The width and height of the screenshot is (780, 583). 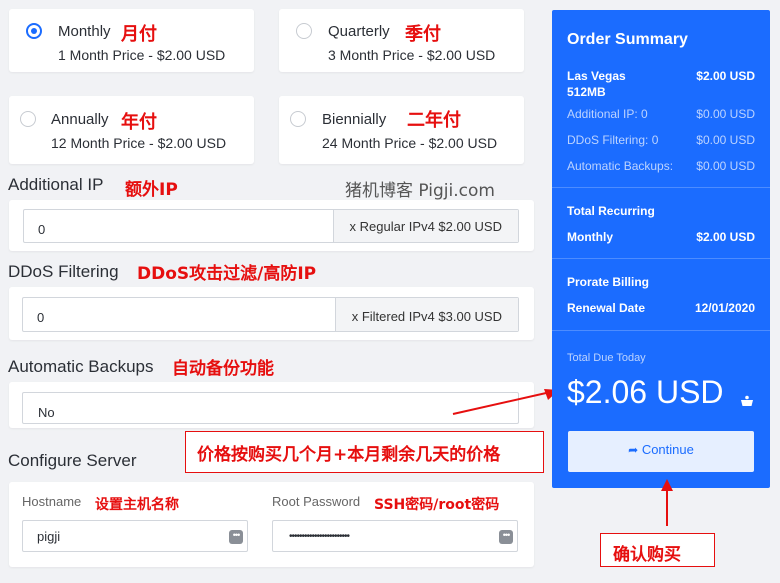 I want to click on ddos-card: 0 x Filtered IPv4 $3.00 USD, so click(x=271, y=313).